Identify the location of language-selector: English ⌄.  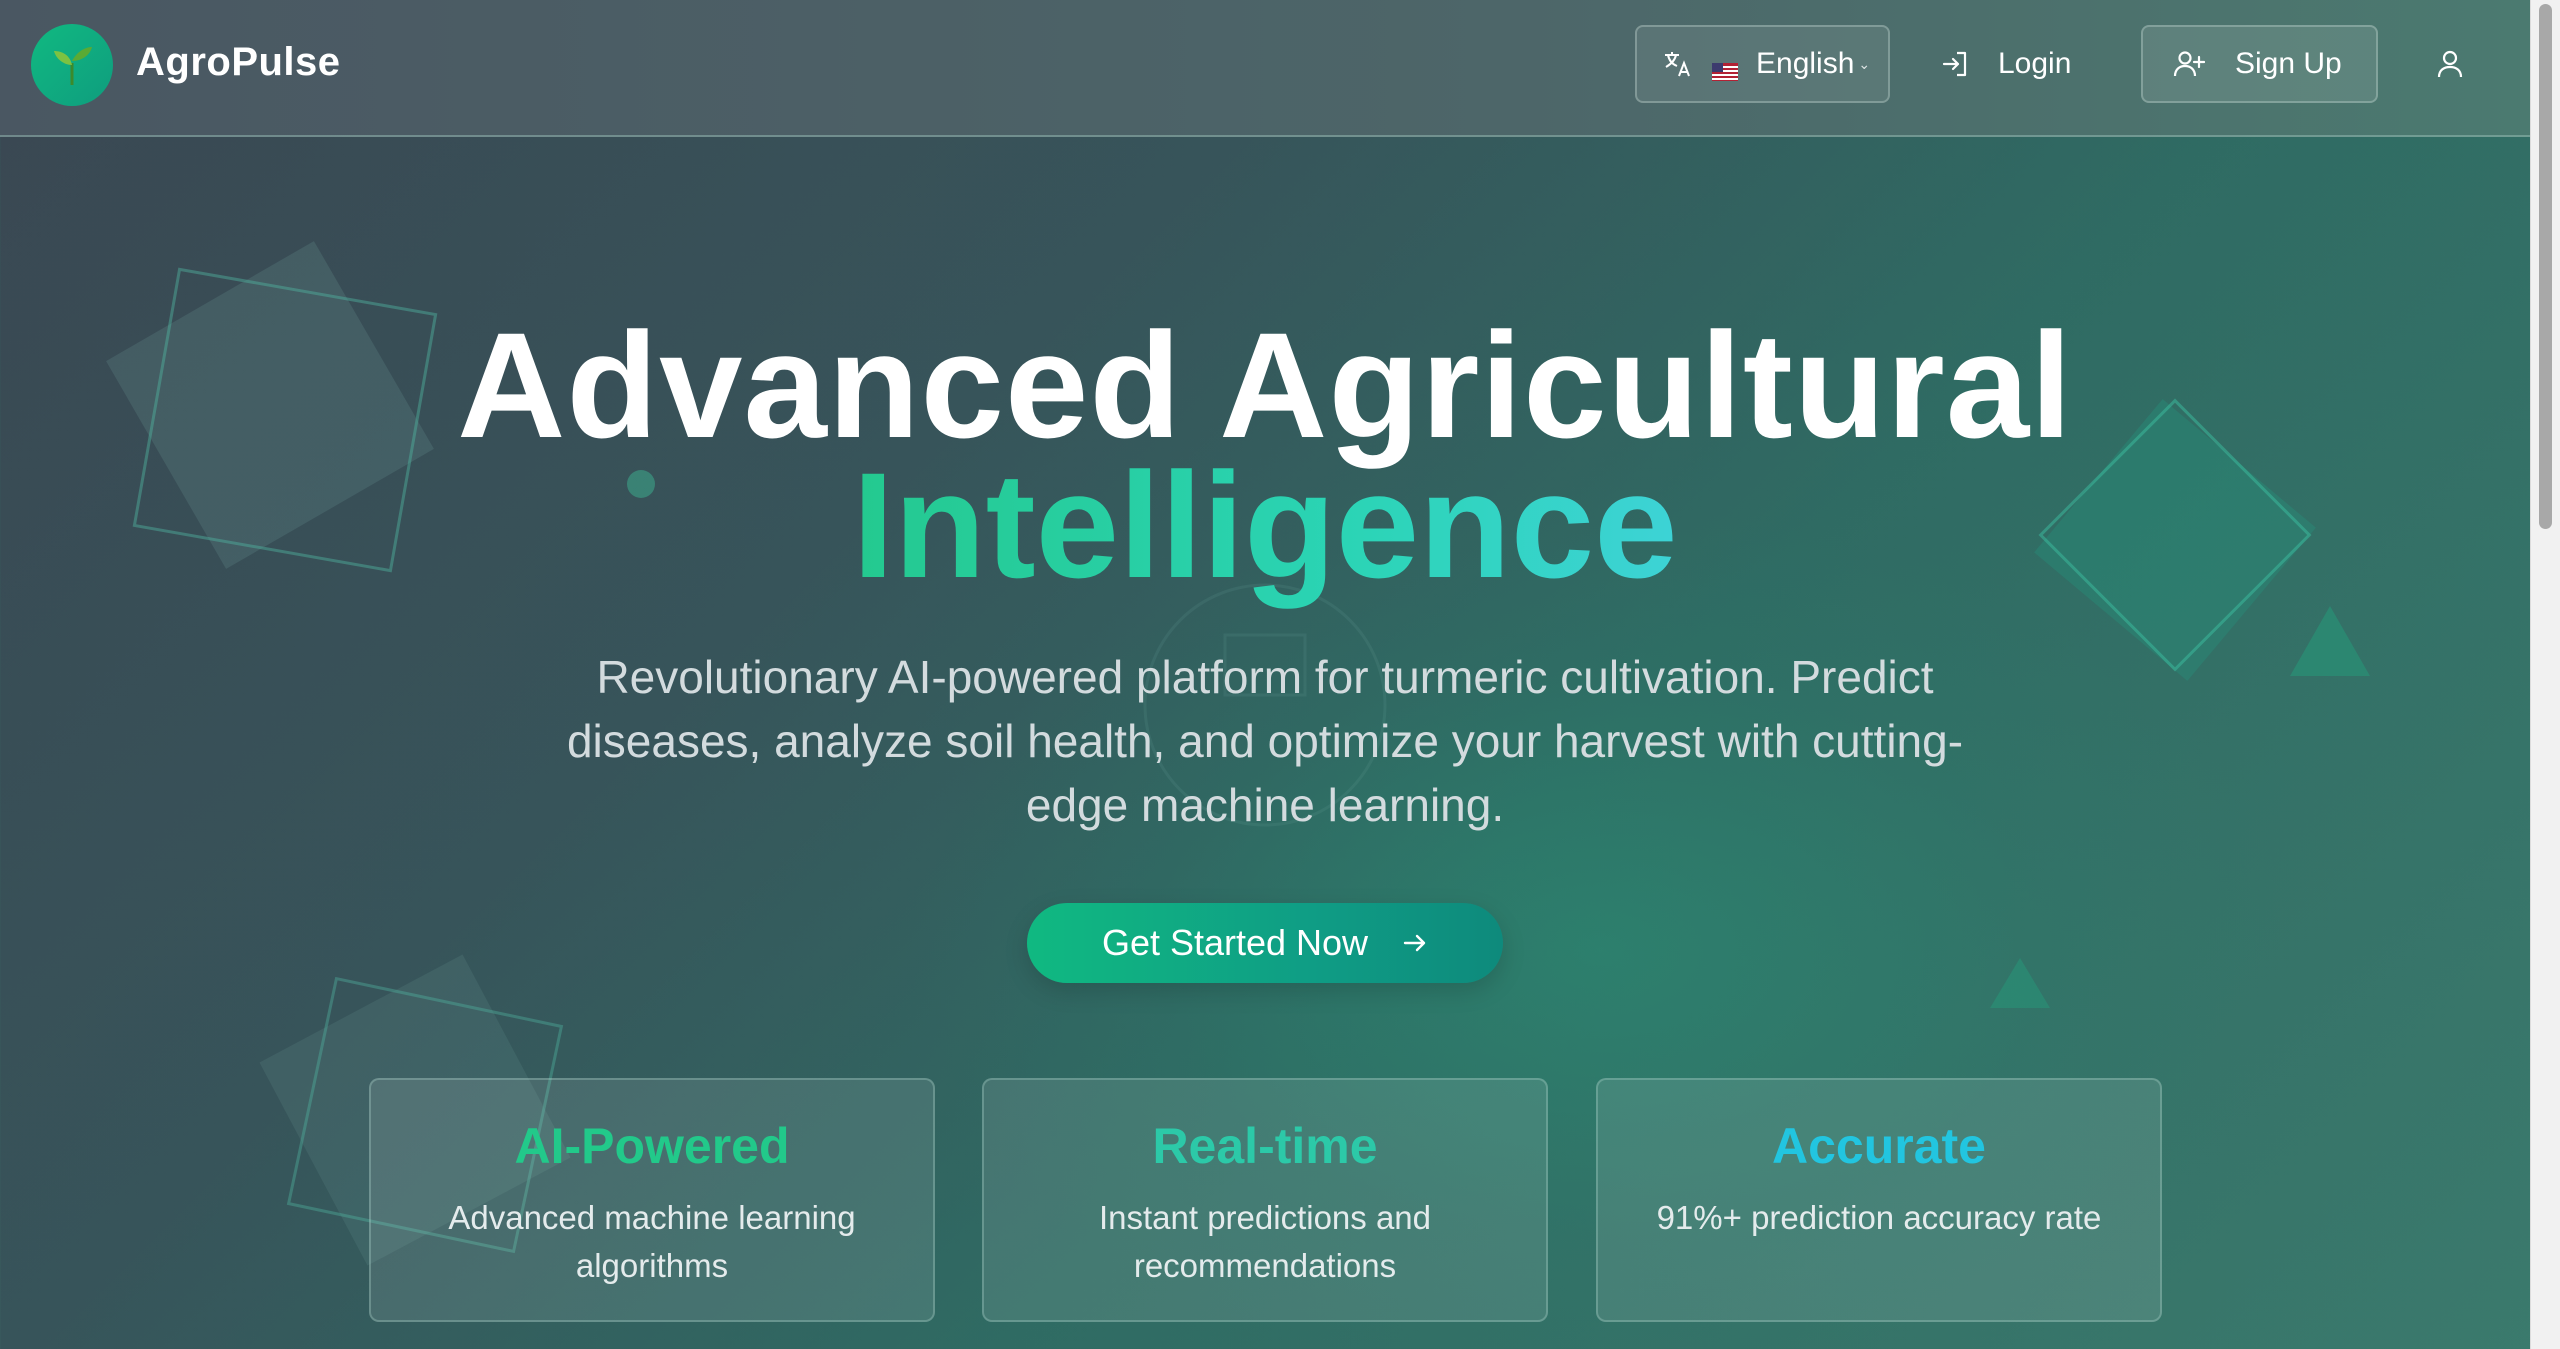
(1762, 64).